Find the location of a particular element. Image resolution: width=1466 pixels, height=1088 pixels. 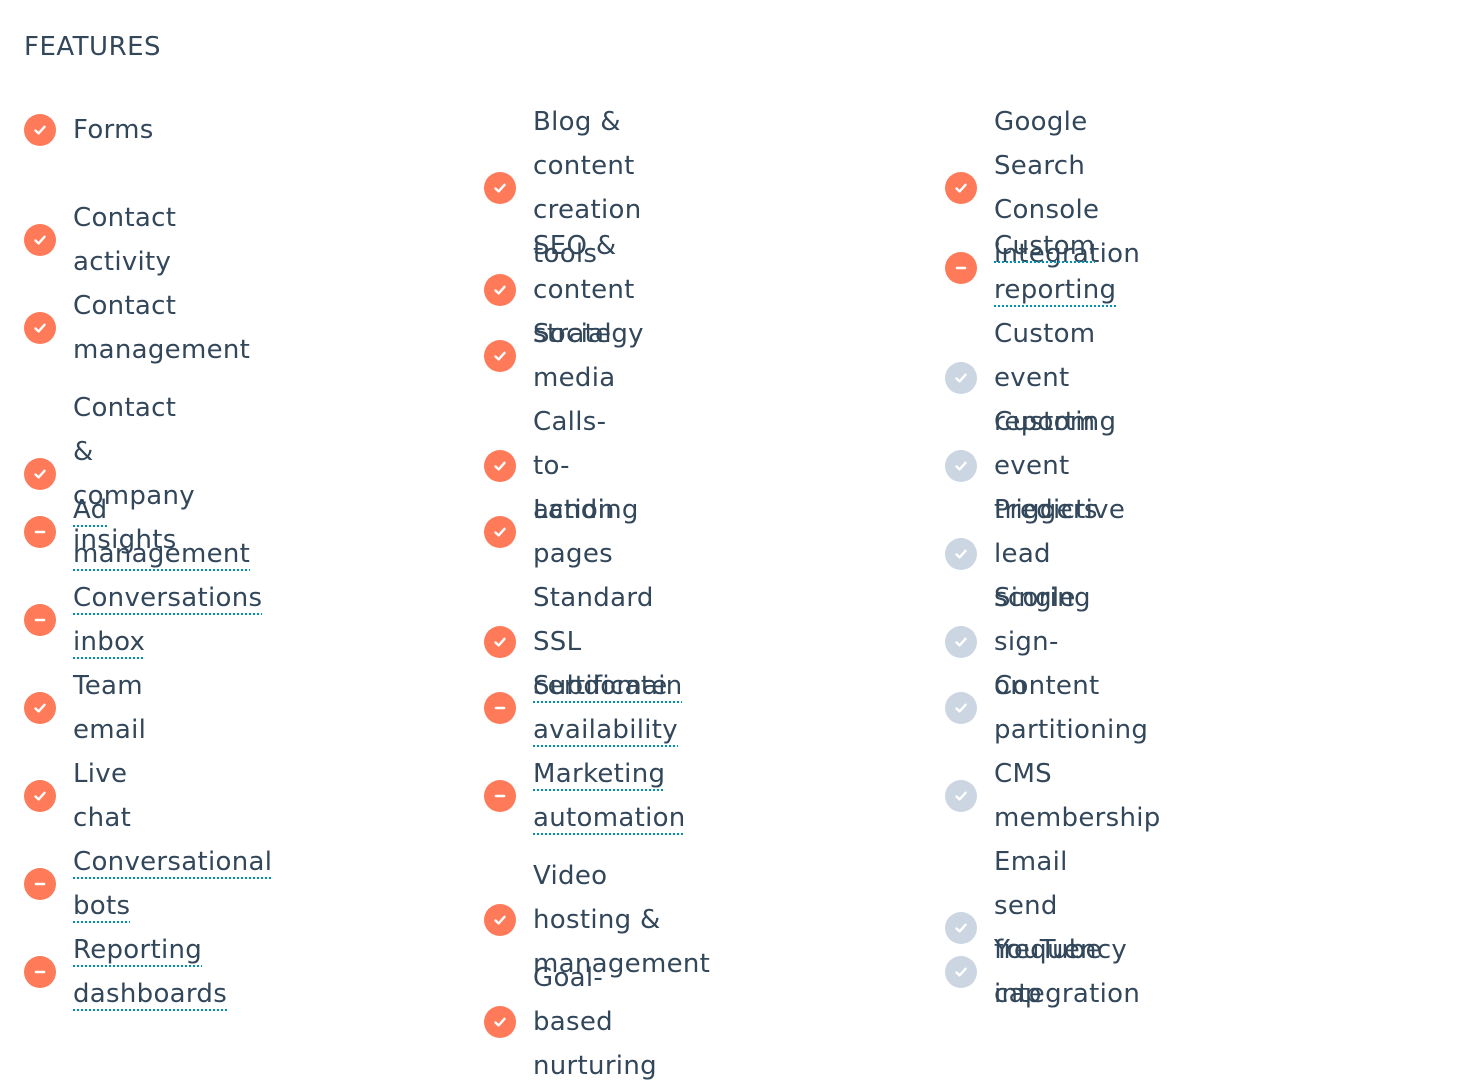

feature-item: Social media is located at coordinates (549, 356).